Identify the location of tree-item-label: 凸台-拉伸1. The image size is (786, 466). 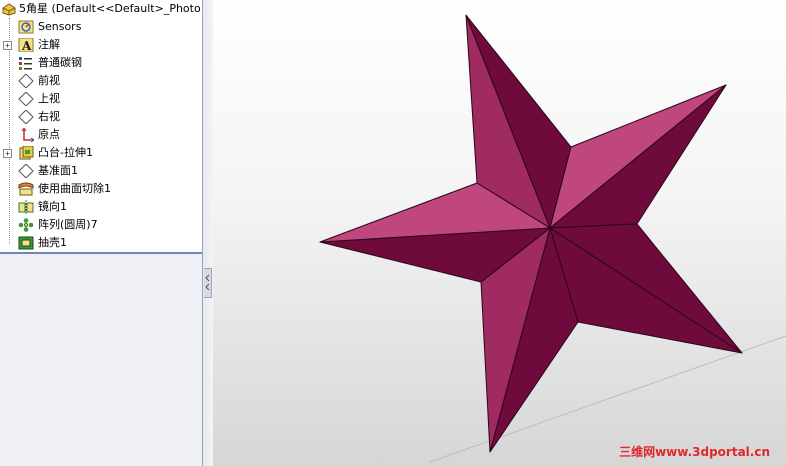
(65, 152).